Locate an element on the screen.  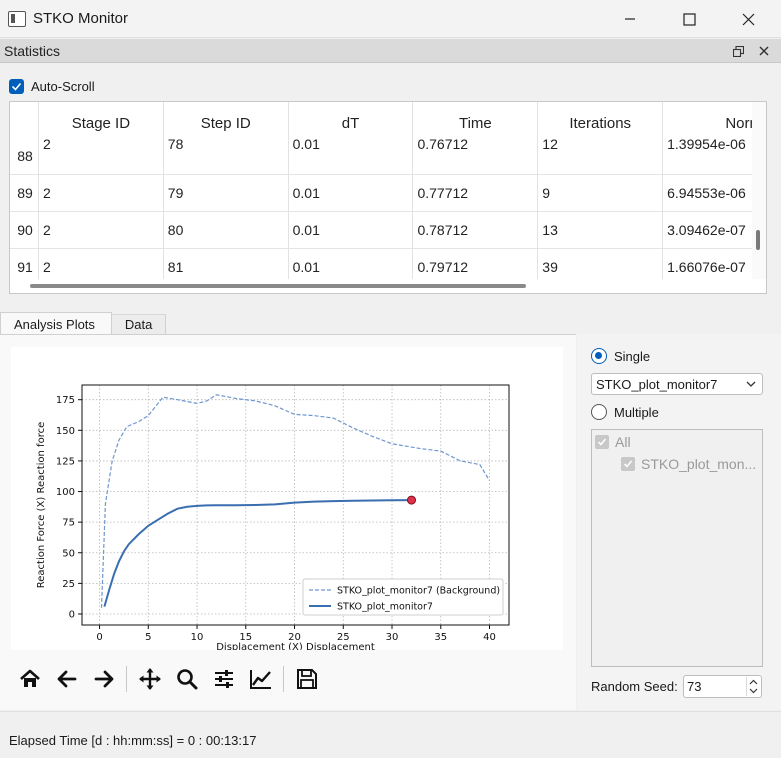
y-tick-label: 175 is located at coordinates (65, 400).